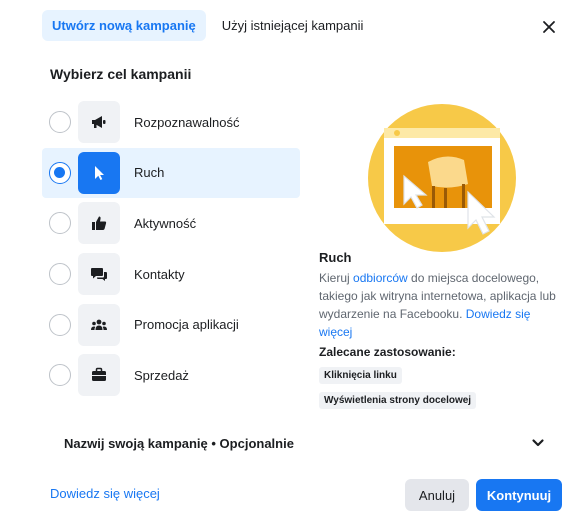 The image size is (581, 523). I want to click on audience-link: odbiorców, so click(380, 278).